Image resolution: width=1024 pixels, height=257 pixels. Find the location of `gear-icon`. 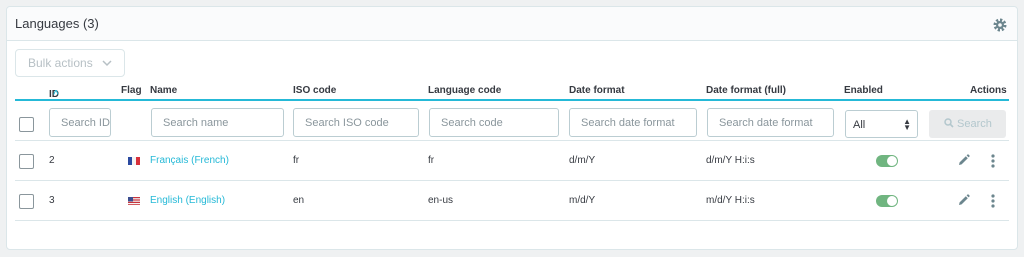

gear-icon is located at coordinates (1000, 25).